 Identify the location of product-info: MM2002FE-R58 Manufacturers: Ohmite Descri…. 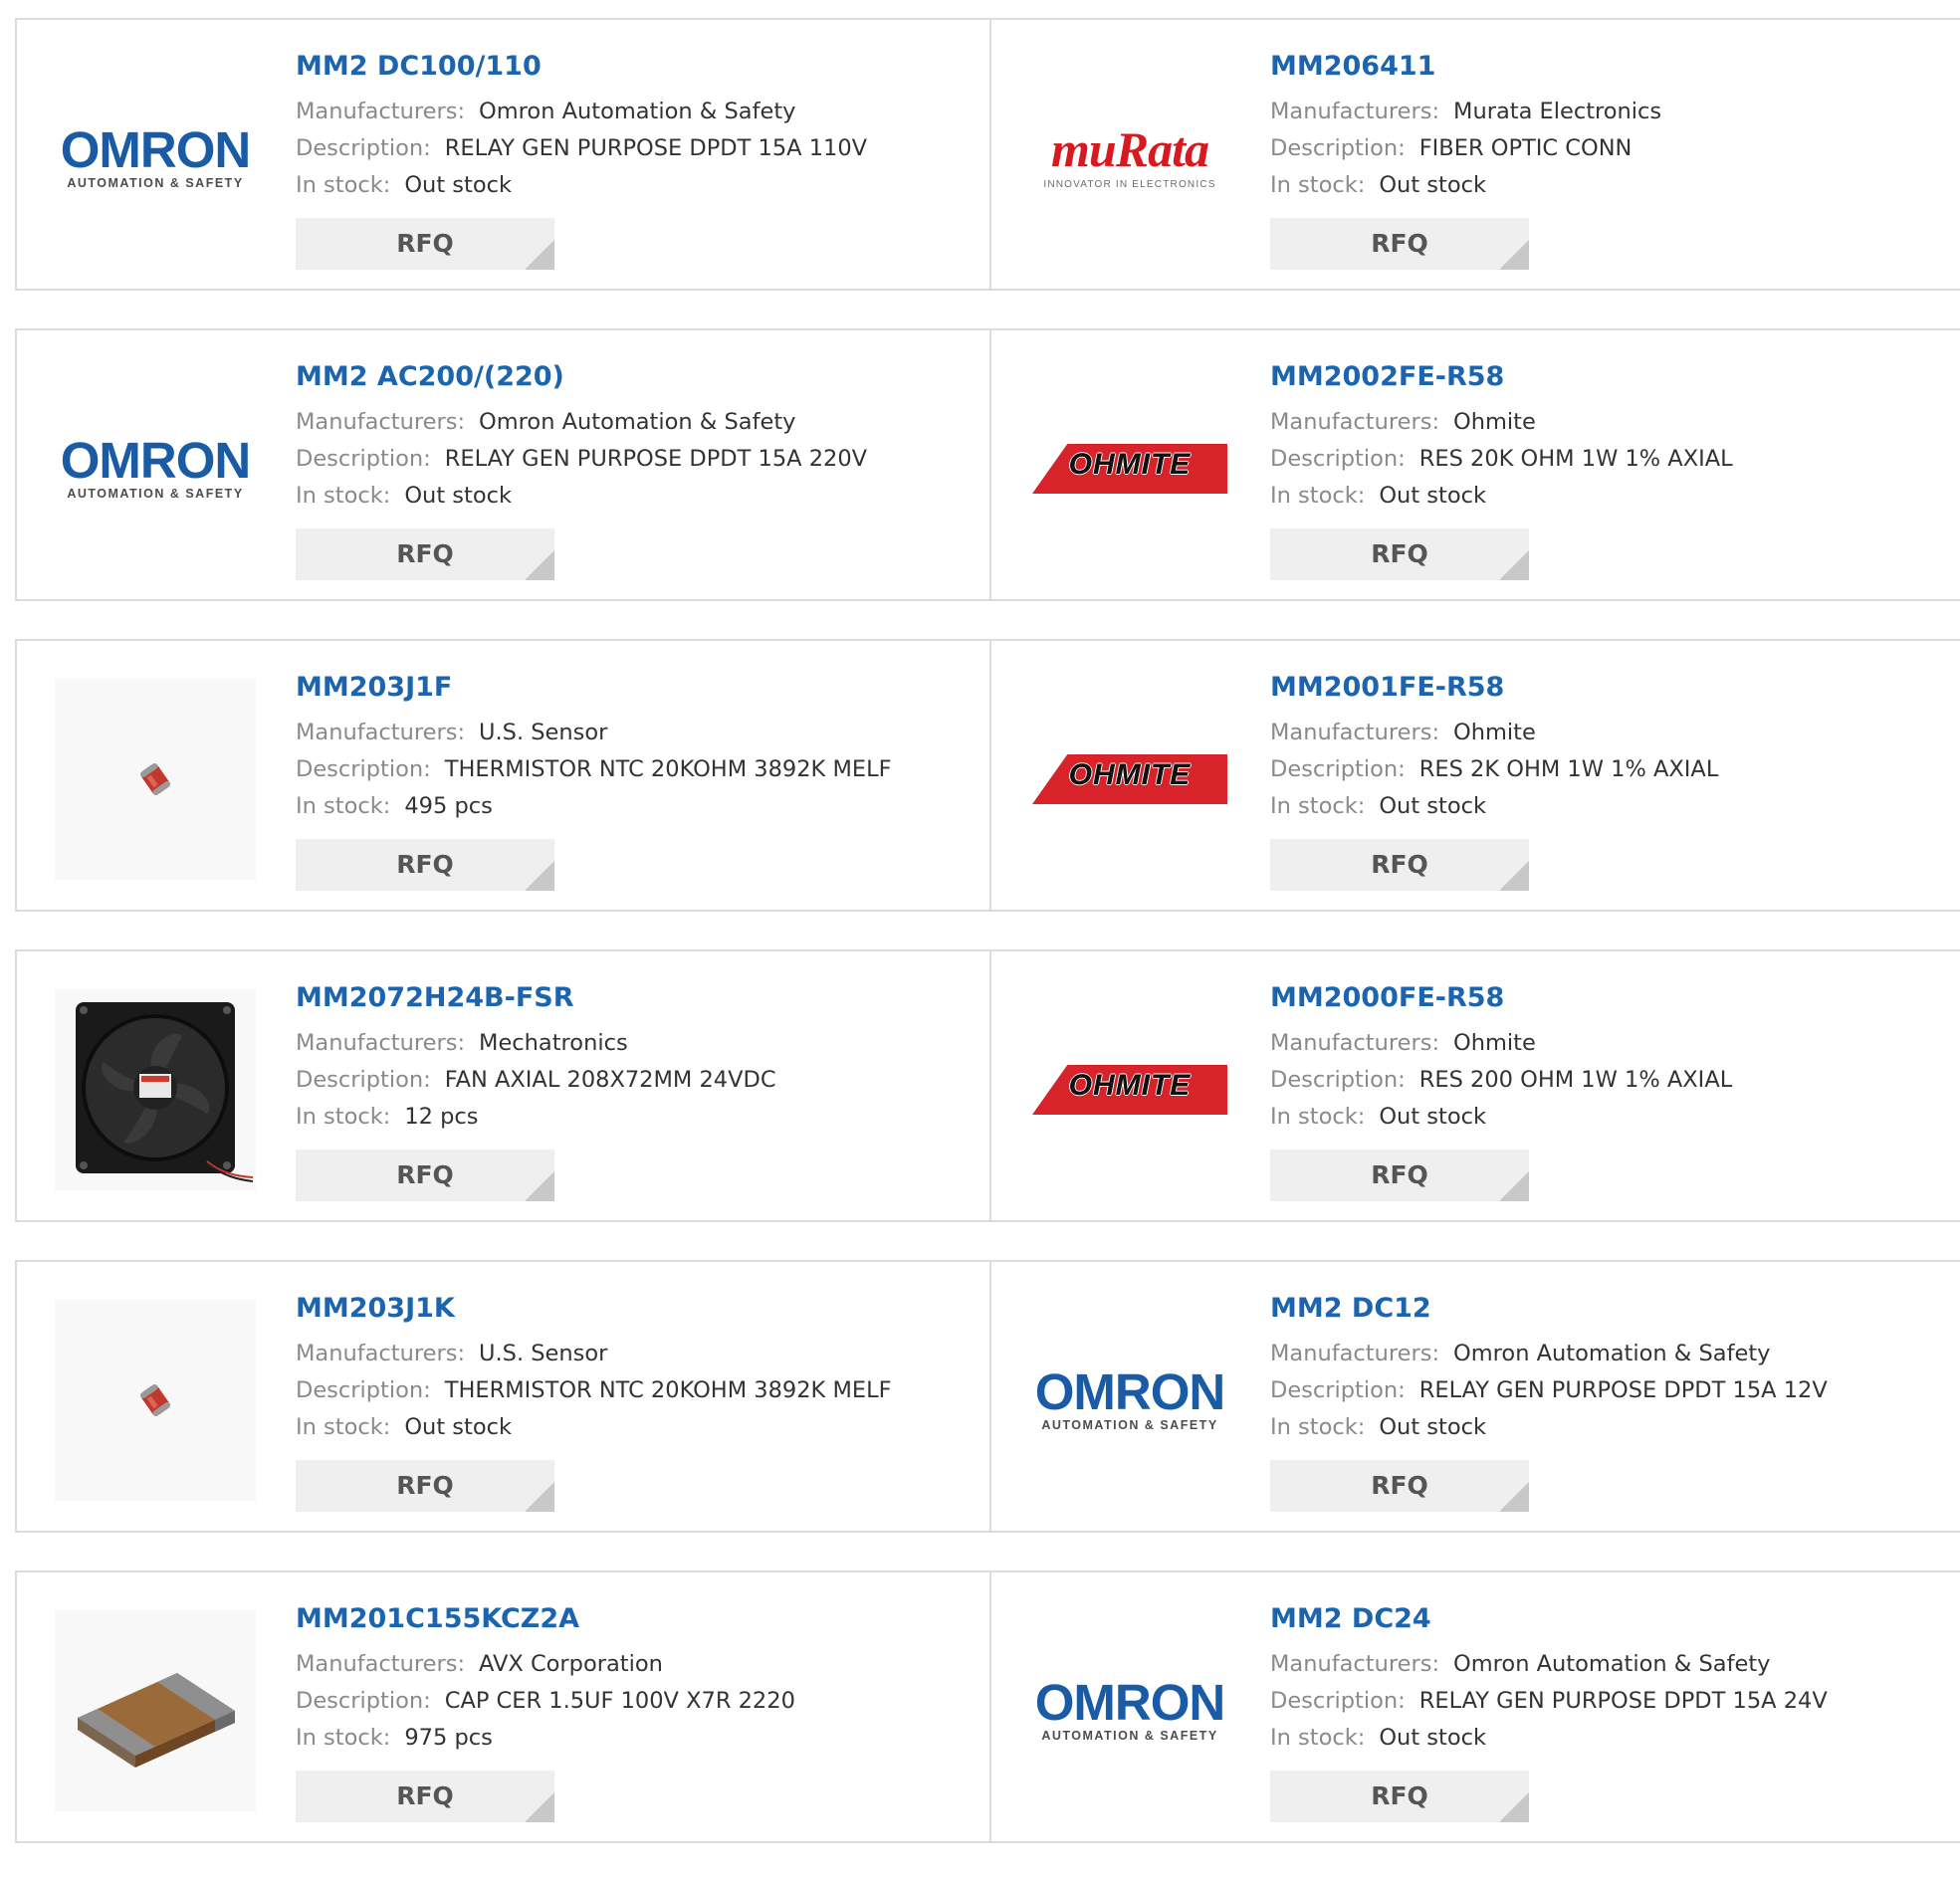
(1610, 470).